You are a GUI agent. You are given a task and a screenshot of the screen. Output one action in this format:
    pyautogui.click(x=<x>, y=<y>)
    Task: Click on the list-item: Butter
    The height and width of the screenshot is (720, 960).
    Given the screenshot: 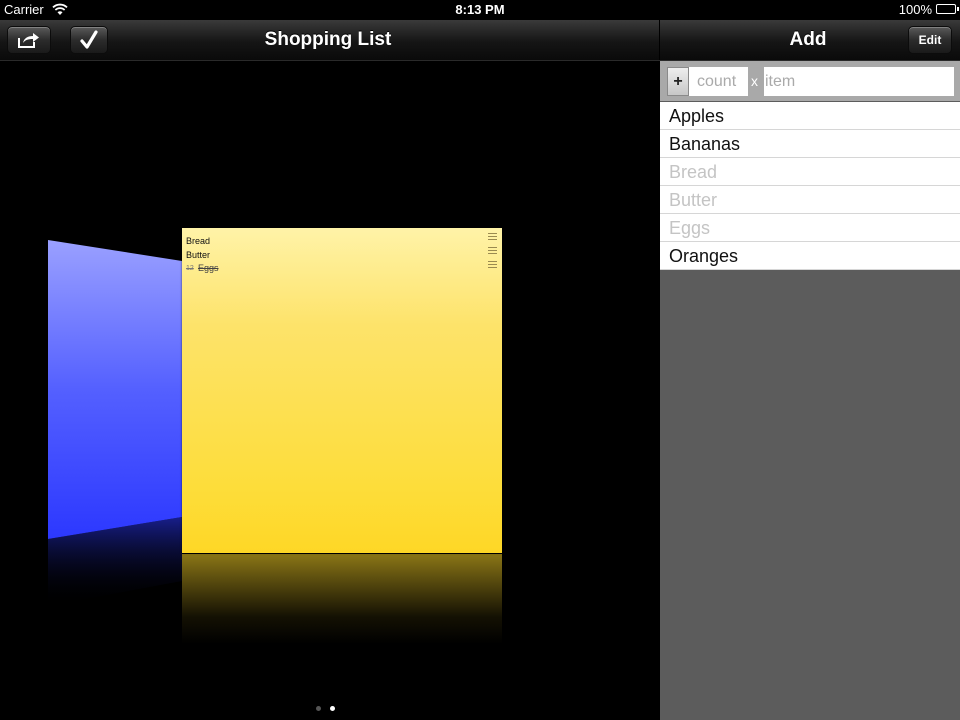 What is the action you would take?
    pyautogui.click(x=810, y=200)
    